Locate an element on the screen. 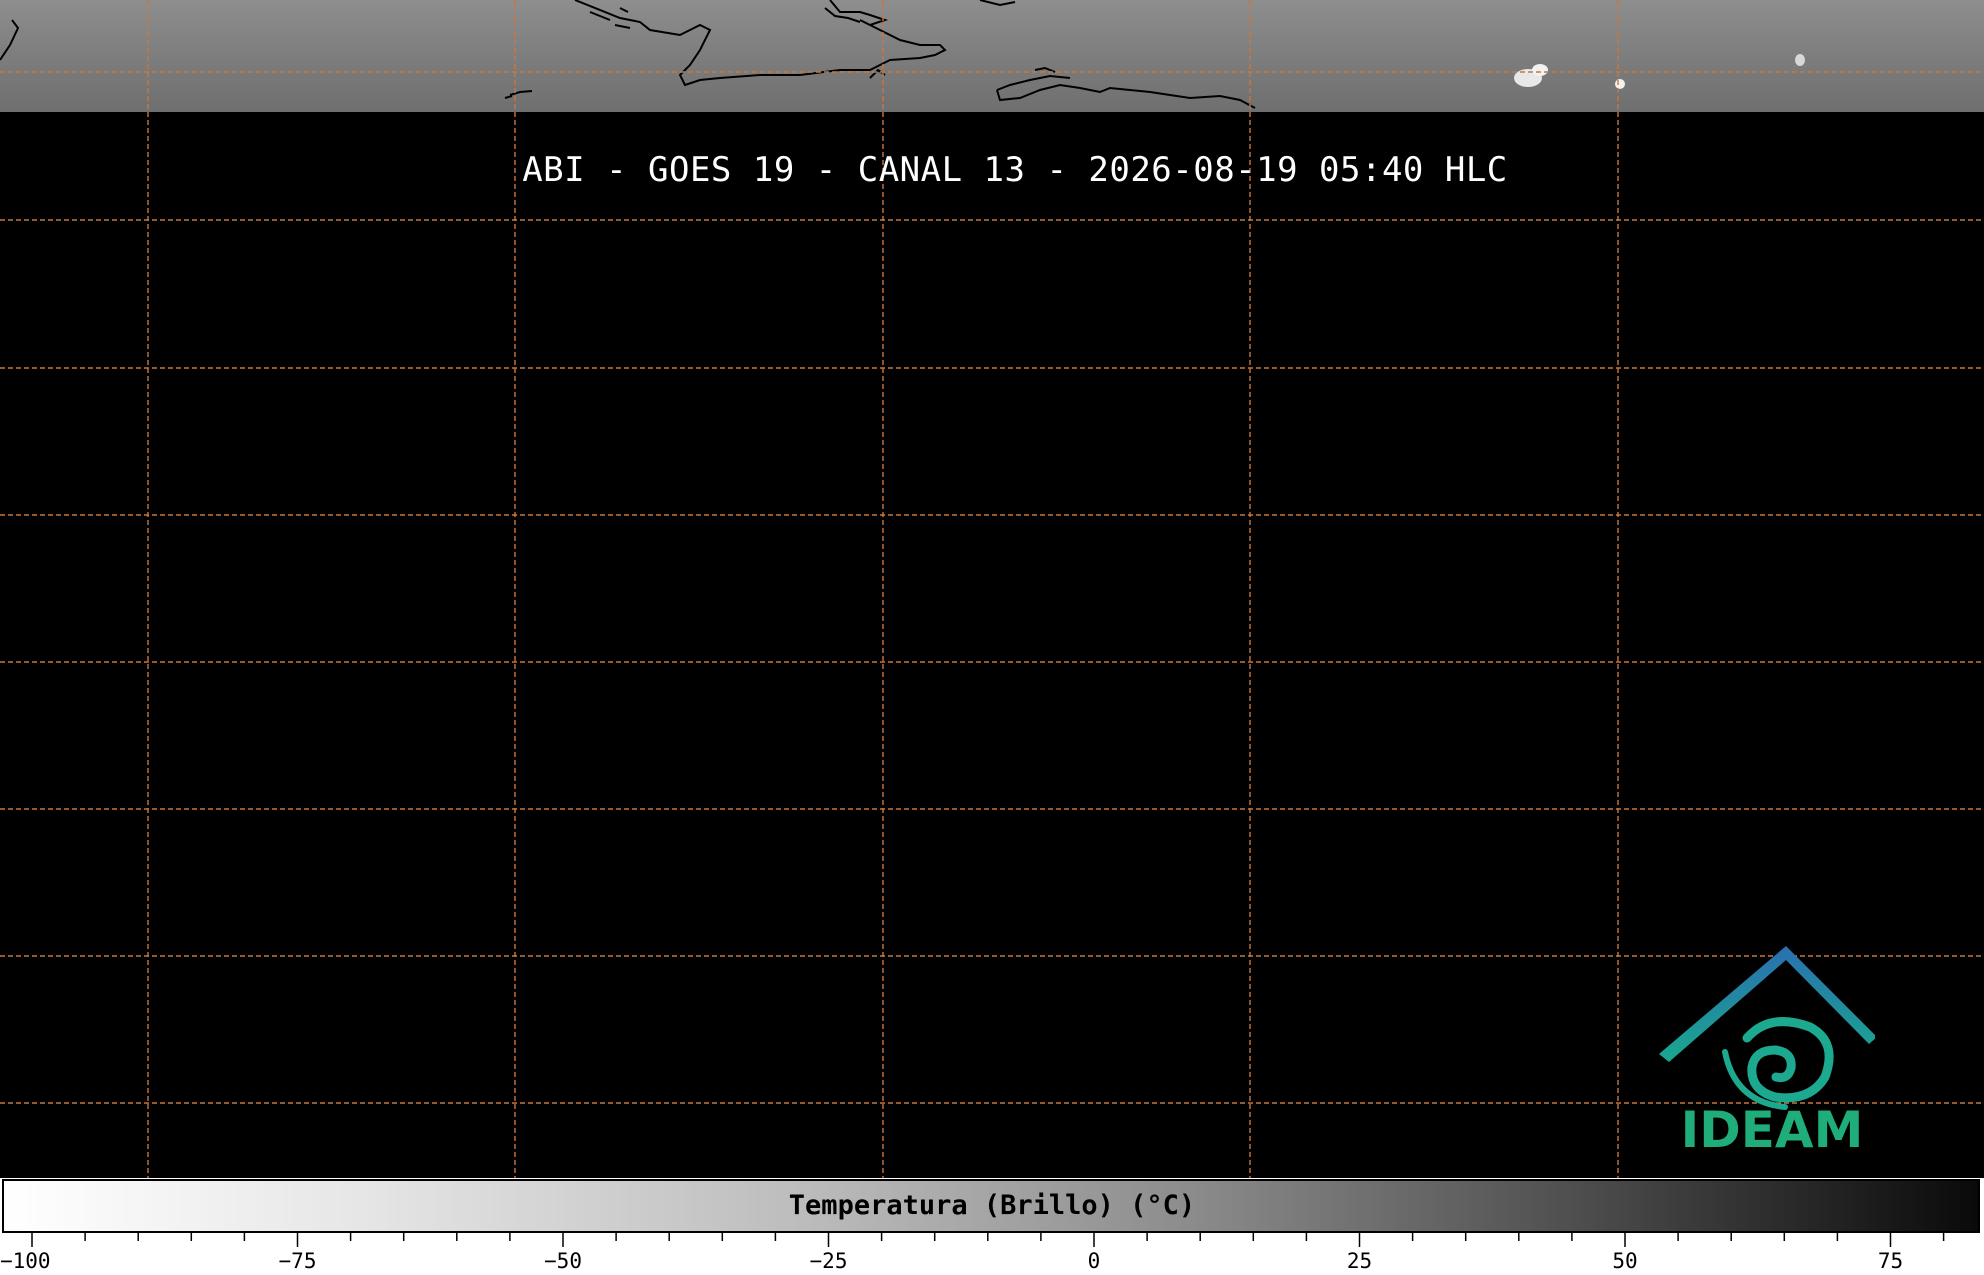 This screenshot has width=1984, height=1275. colorbar-tick-label: −100 is located at coordinates (25, 1261).